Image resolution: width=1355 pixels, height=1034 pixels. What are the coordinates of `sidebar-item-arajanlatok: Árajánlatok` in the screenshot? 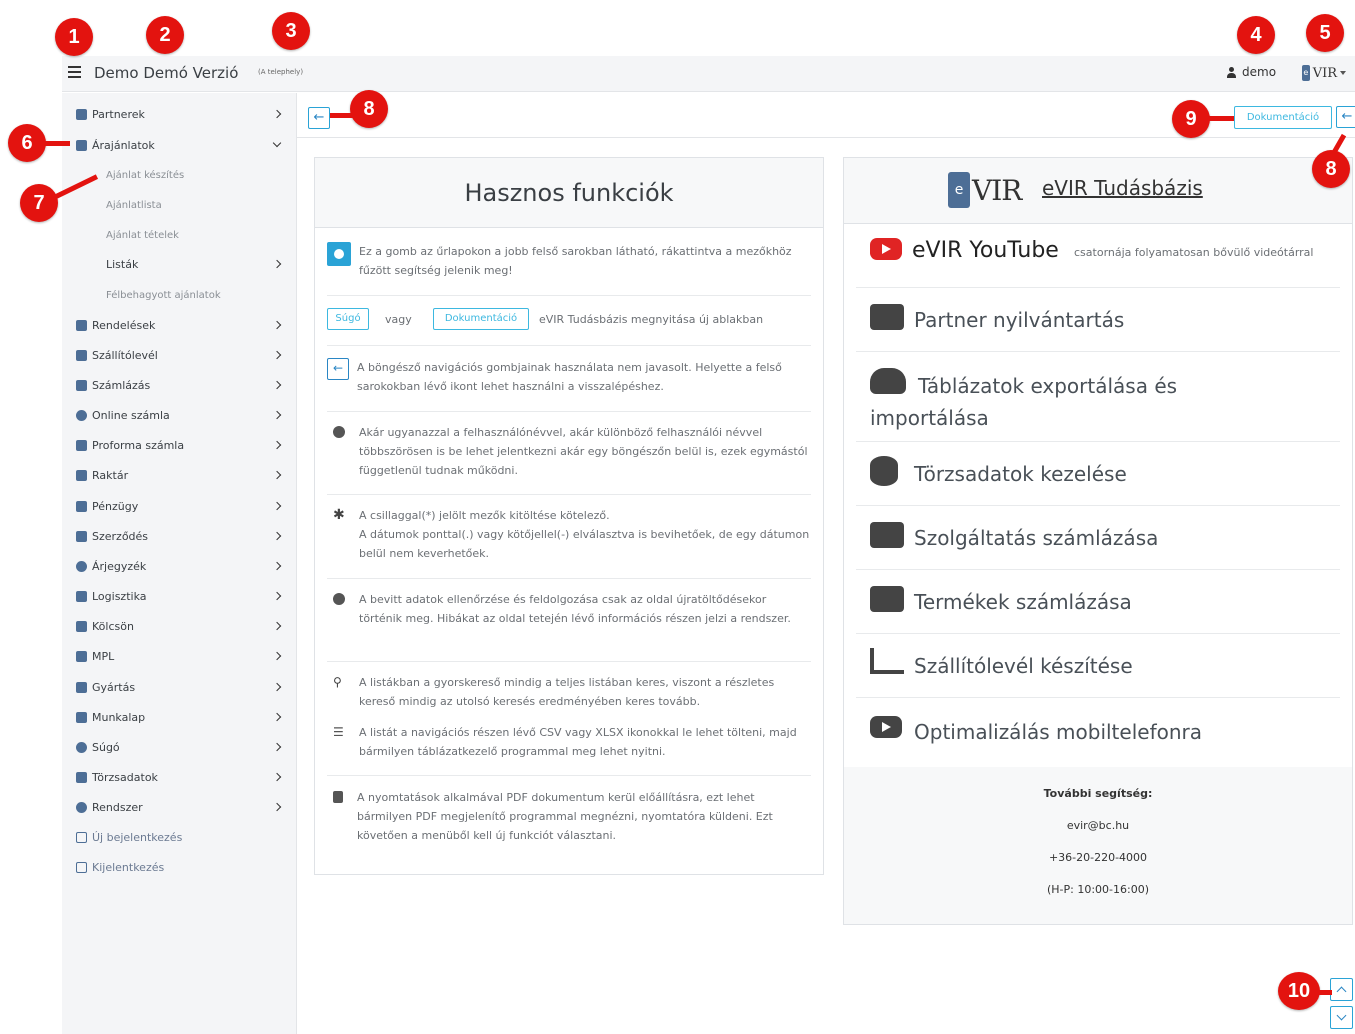 It's located at (181, 145).